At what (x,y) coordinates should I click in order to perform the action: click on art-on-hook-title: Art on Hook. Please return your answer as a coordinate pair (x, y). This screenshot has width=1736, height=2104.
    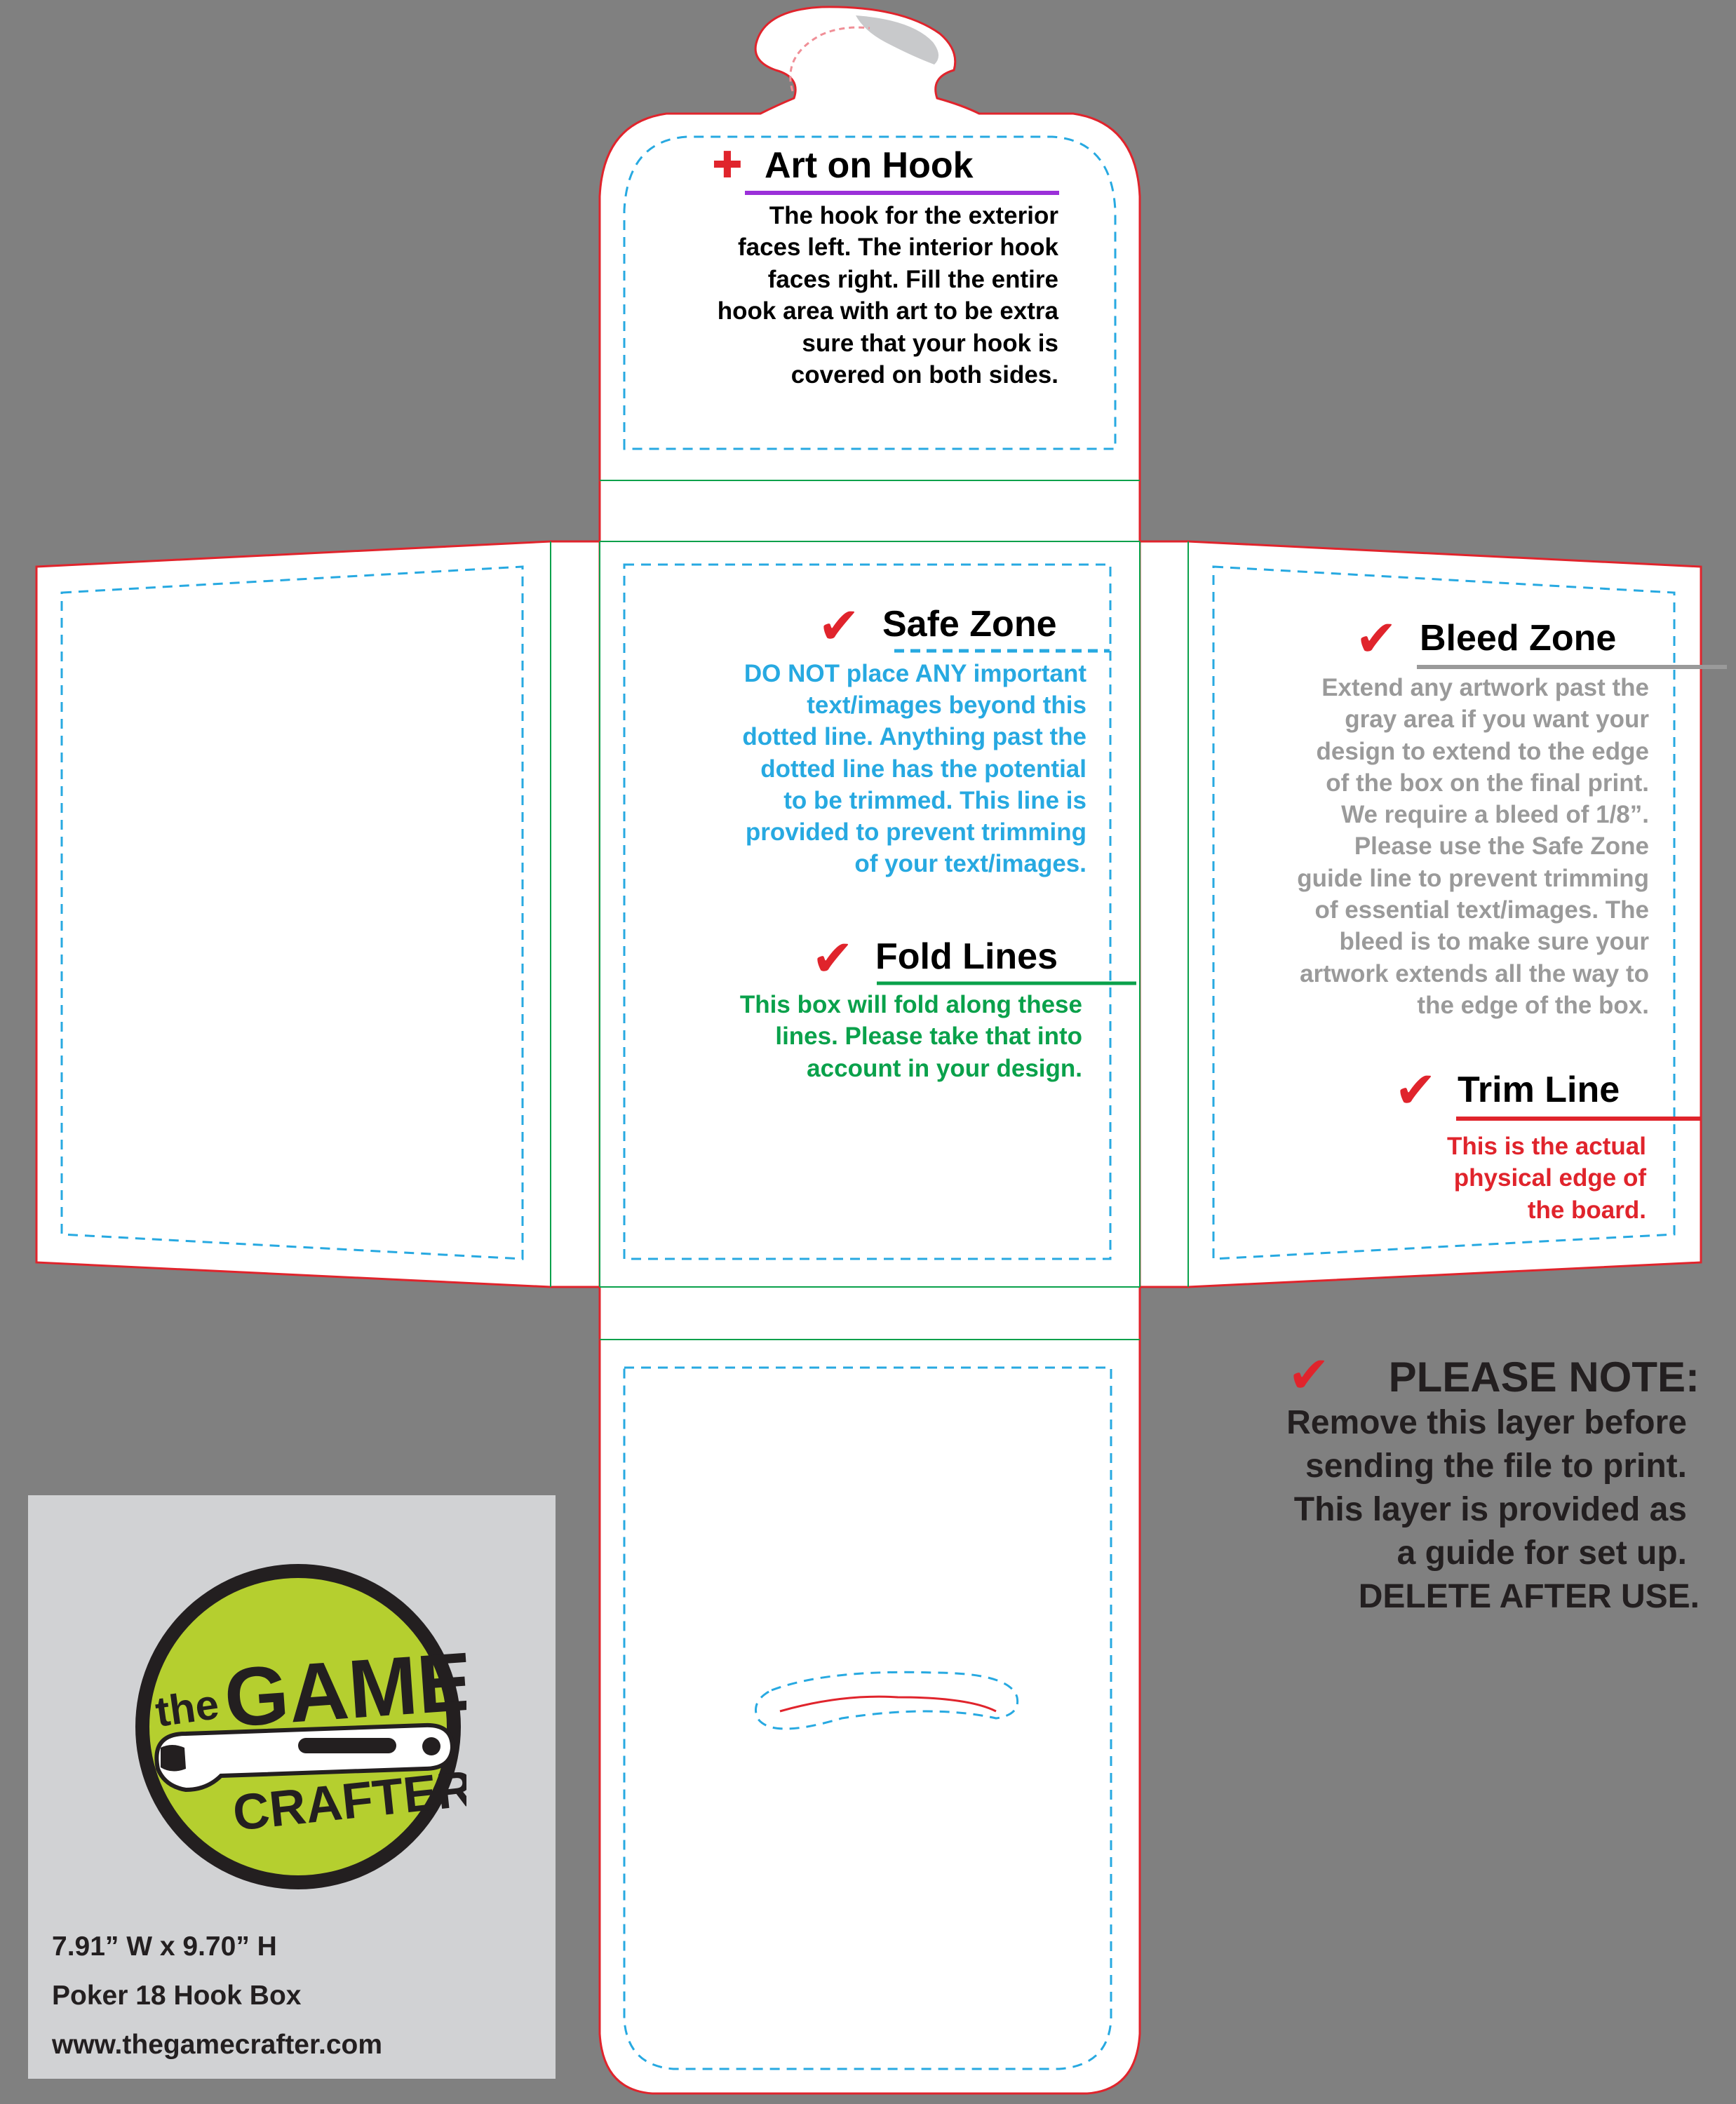
    Looking at the image, I should click on (869, 166).